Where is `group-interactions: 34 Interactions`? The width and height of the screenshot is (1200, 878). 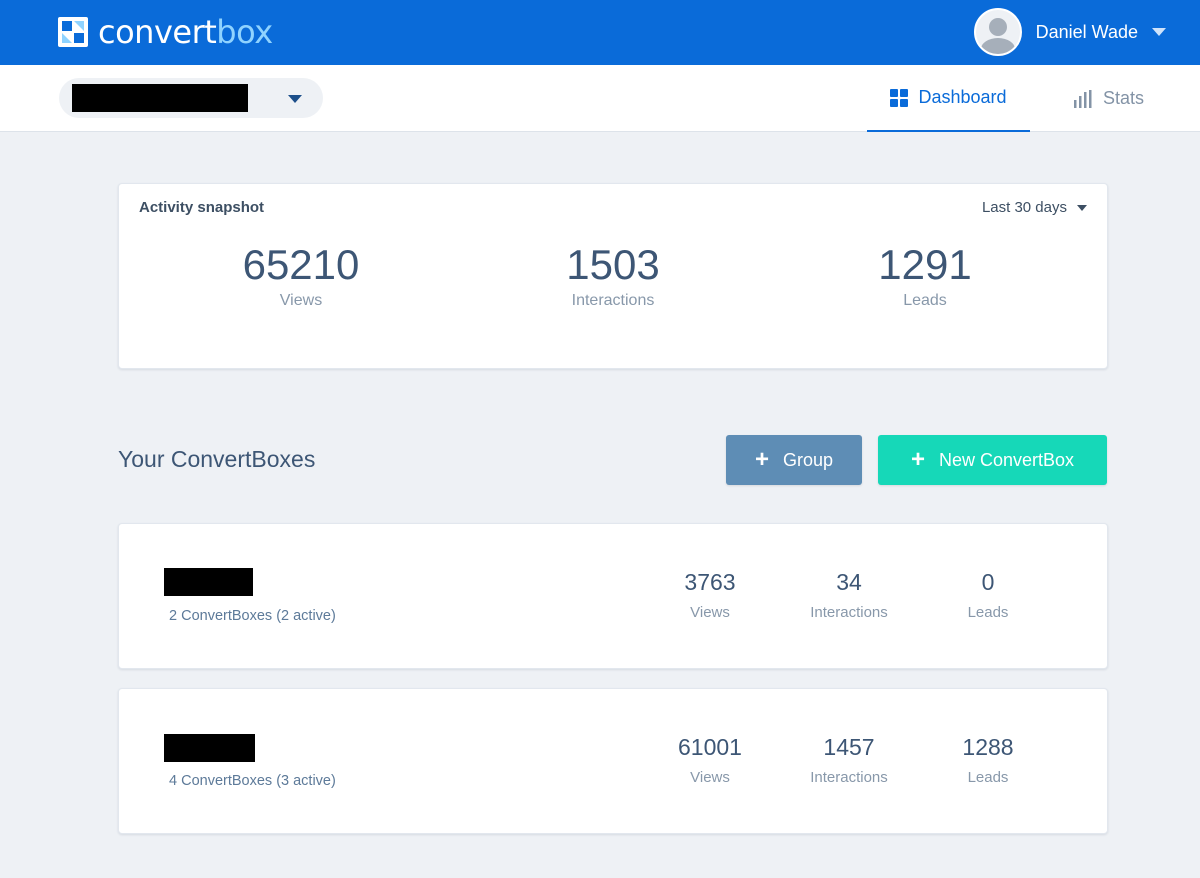 group-interactions: 34 Interactions is located at coordinates (849, 595).